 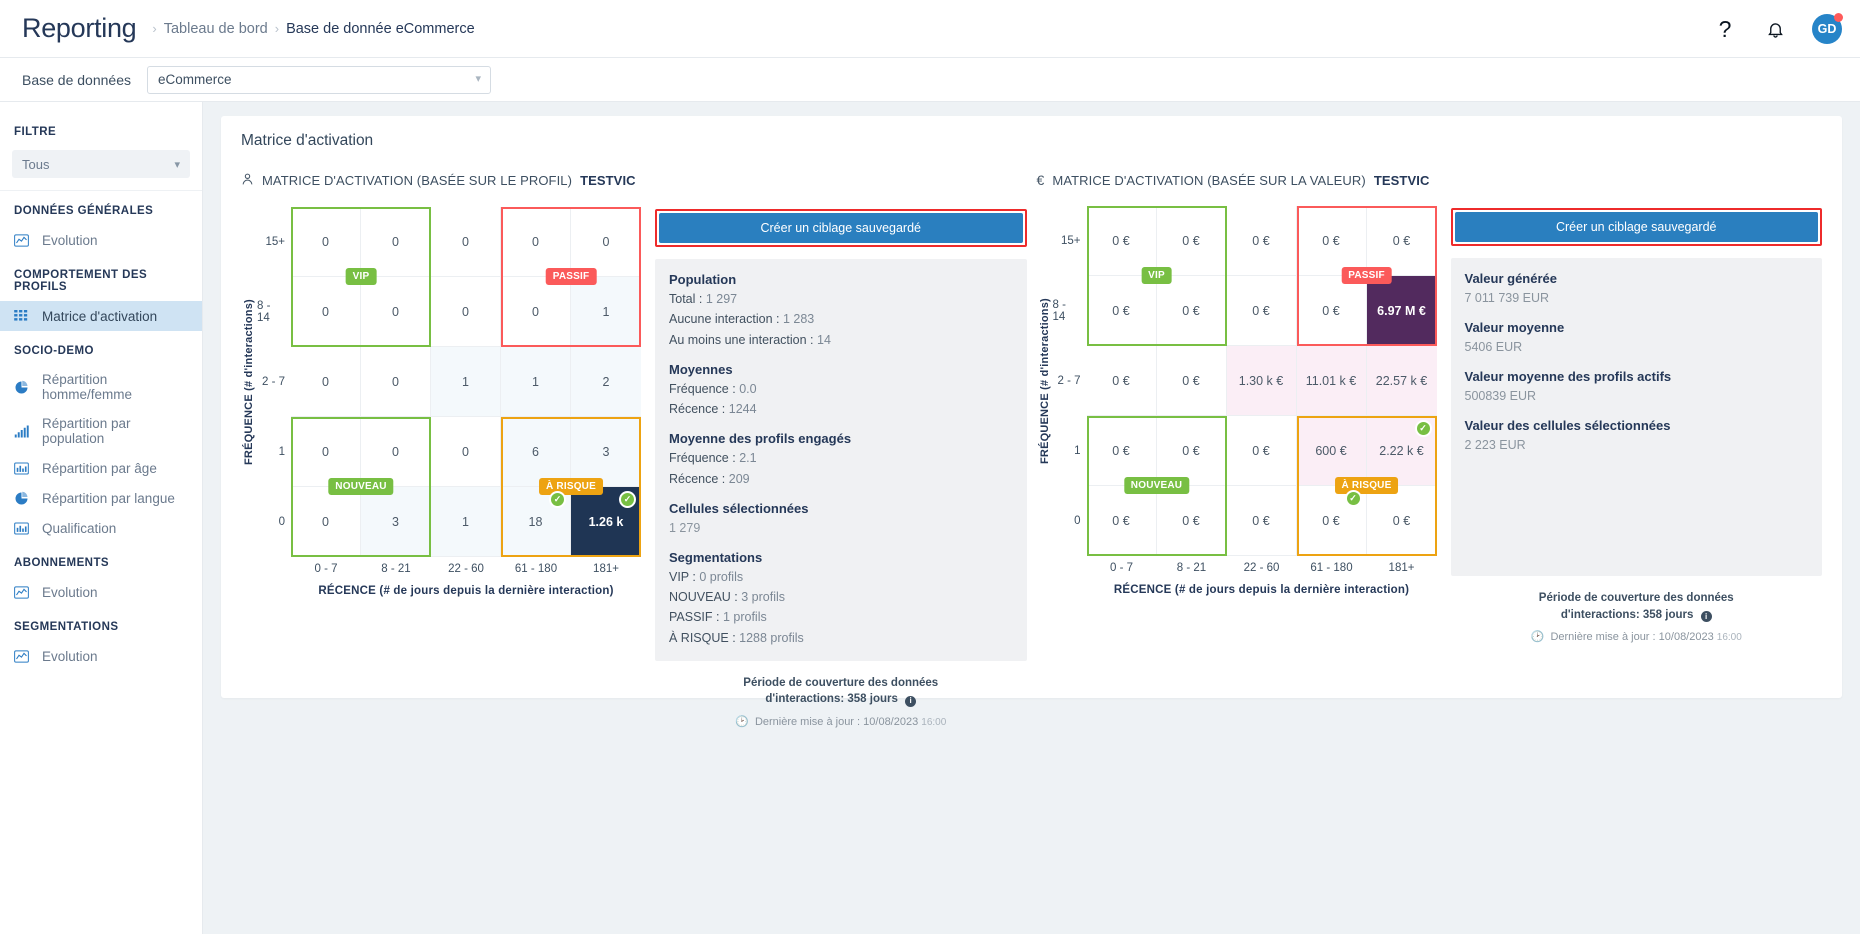 I want to click on matrix-cell: 6, so click(x=536, y=452).